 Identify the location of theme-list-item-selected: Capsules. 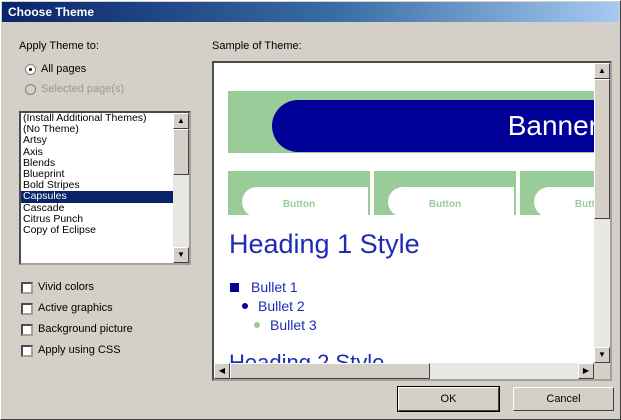
(97, 197).